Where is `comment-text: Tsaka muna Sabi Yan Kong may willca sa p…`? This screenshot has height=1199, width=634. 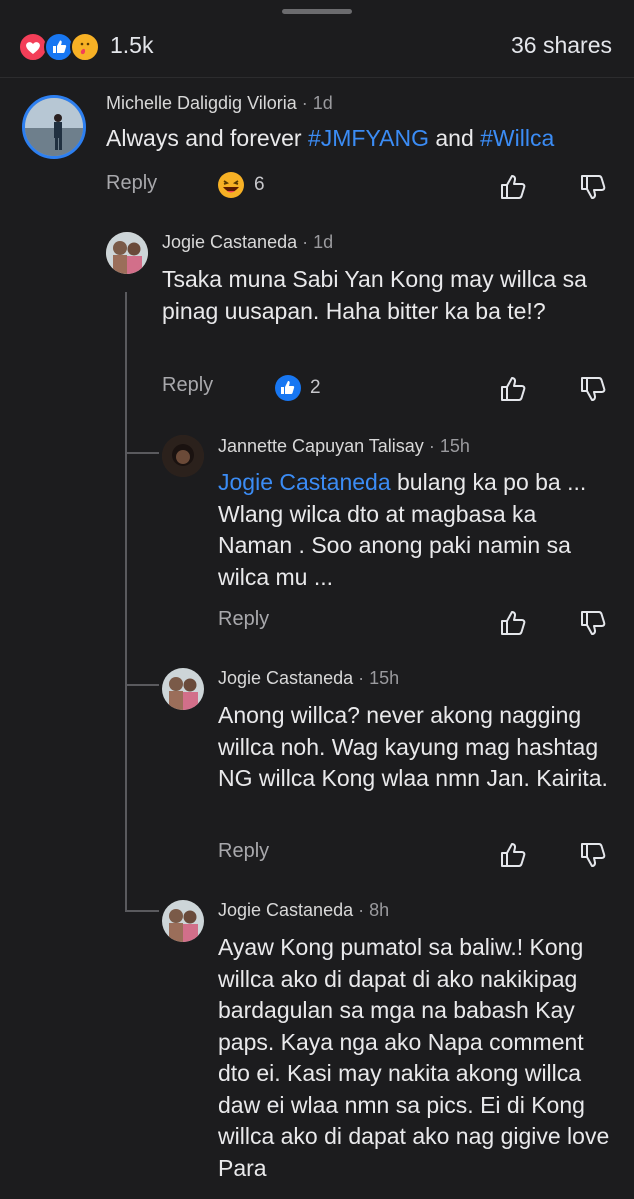 comment-text: Tsaka muna Sabi Yan Kong may willca sa p… is located at coordinates (374, 295).